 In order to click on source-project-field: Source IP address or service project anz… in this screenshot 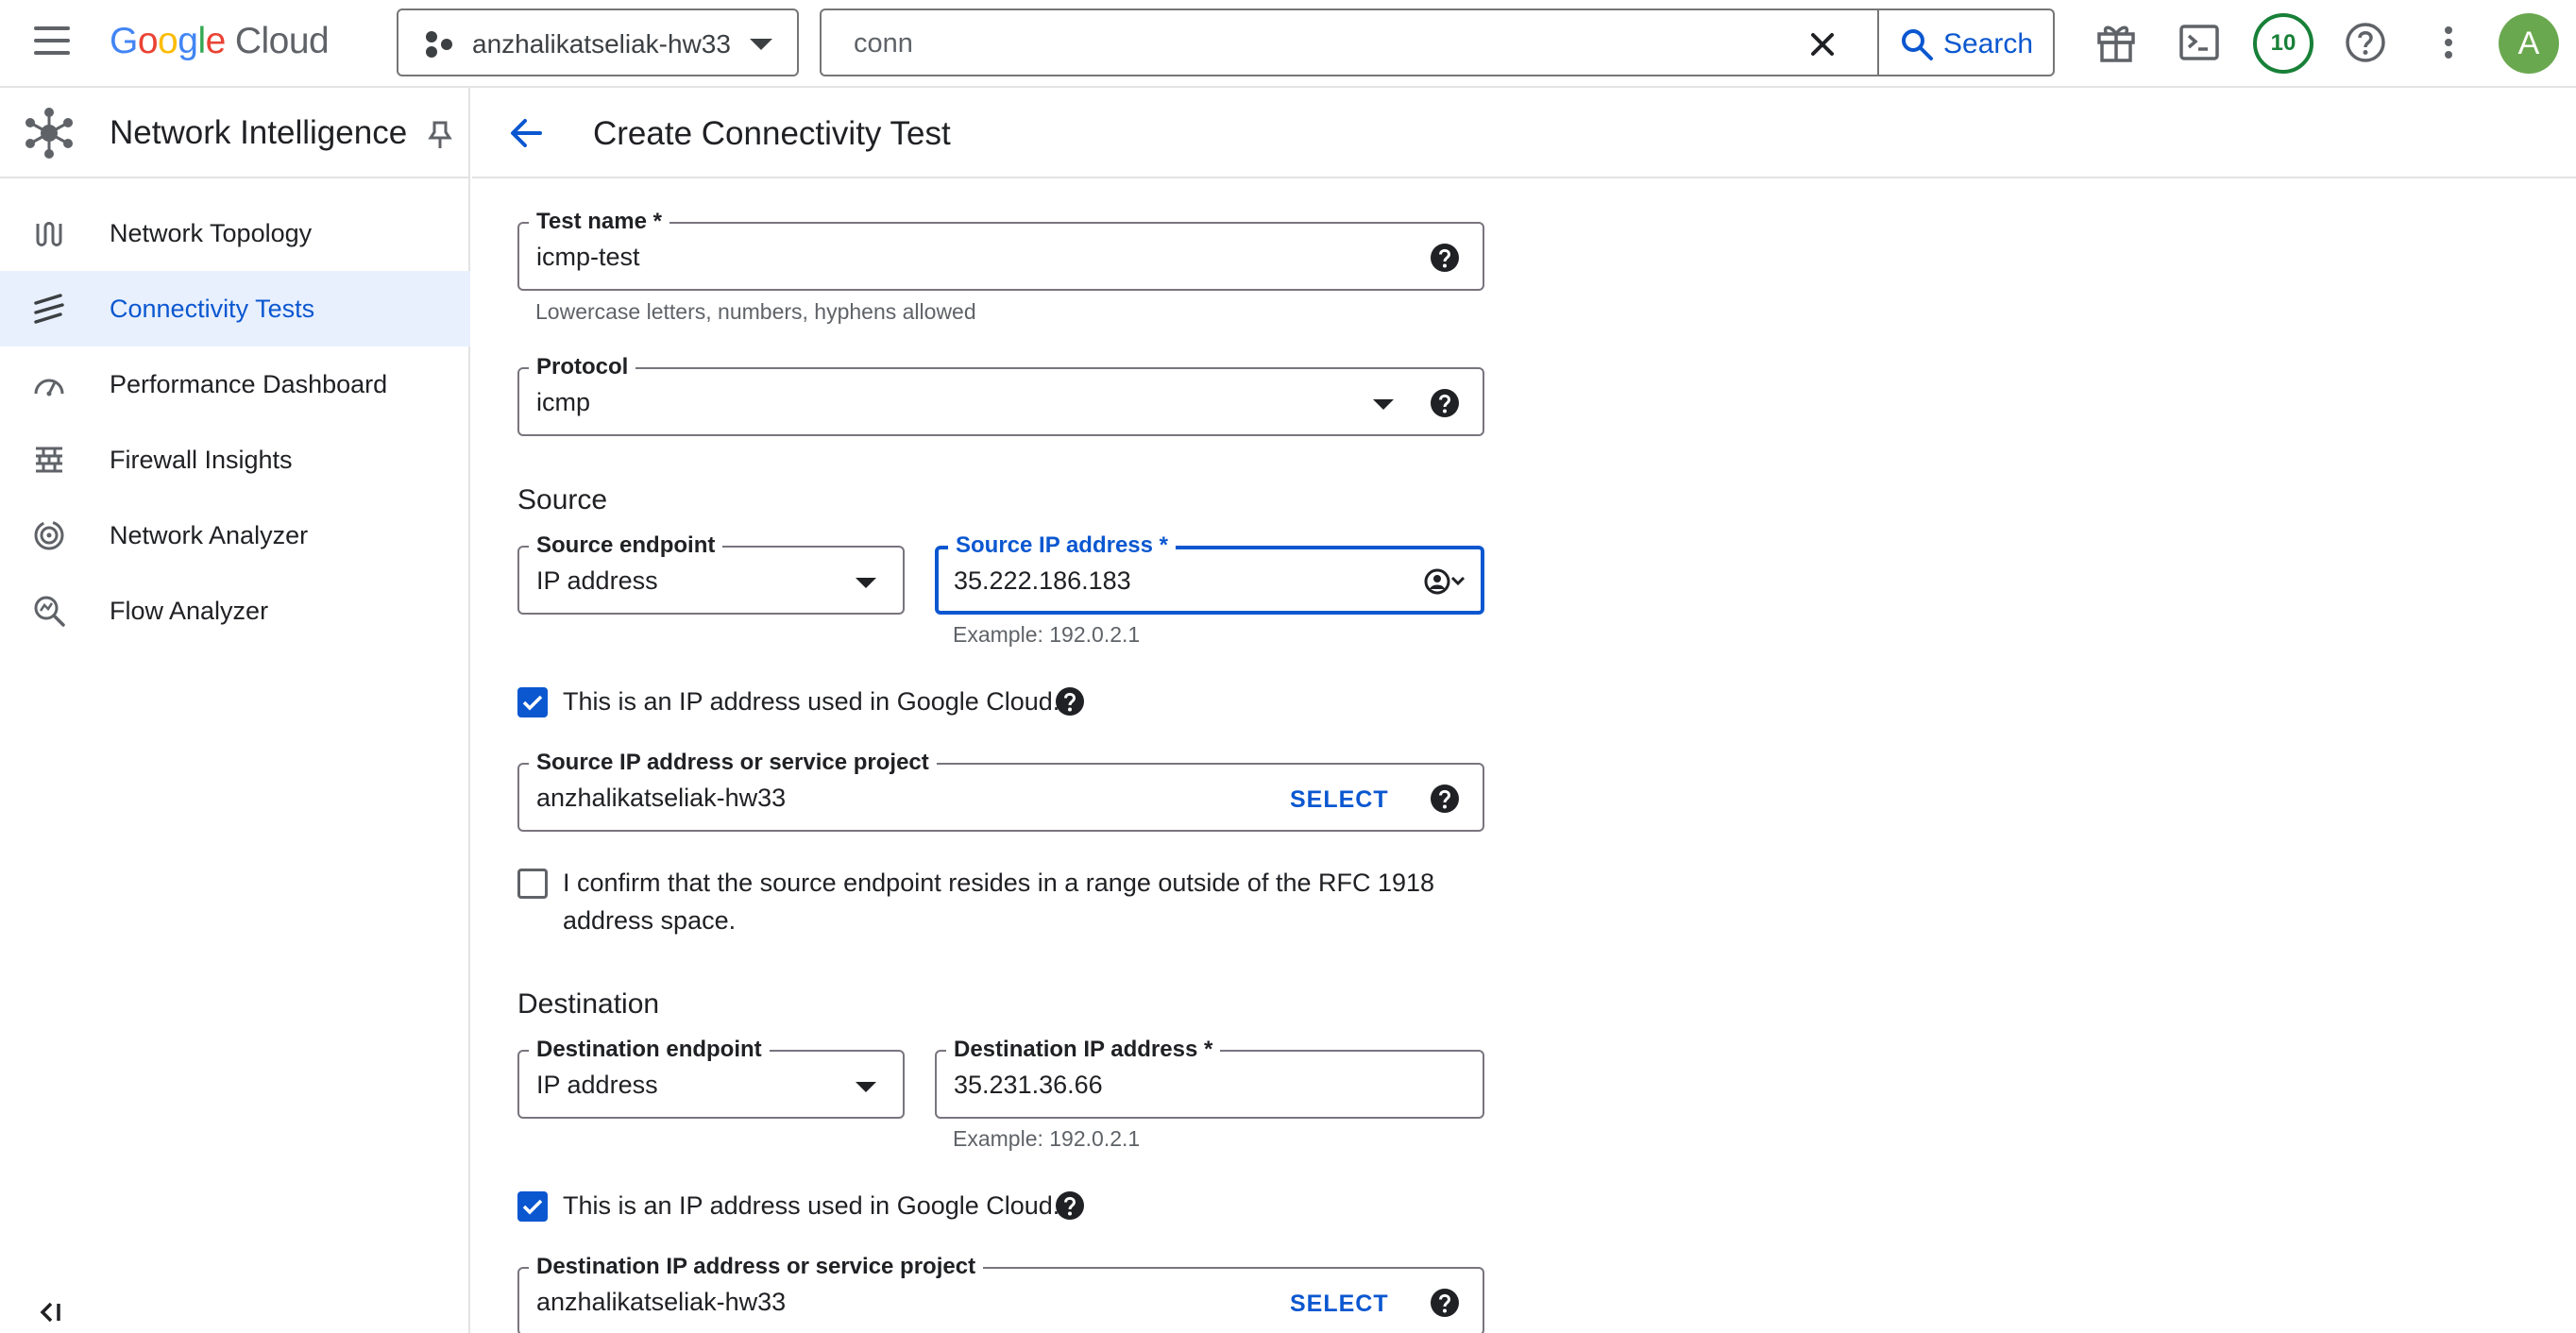, I will do `click(1000, 791)`.